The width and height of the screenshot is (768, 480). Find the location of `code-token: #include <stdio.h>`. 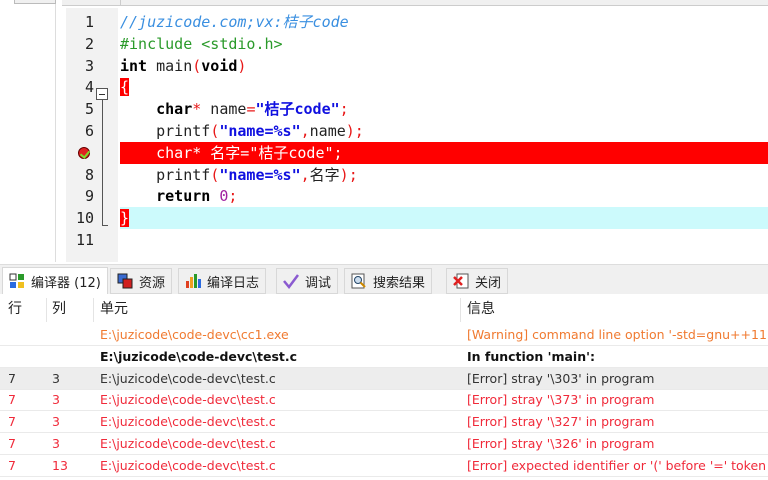

code-token: #include <stdio.h> is located at coordinates (201, 43).